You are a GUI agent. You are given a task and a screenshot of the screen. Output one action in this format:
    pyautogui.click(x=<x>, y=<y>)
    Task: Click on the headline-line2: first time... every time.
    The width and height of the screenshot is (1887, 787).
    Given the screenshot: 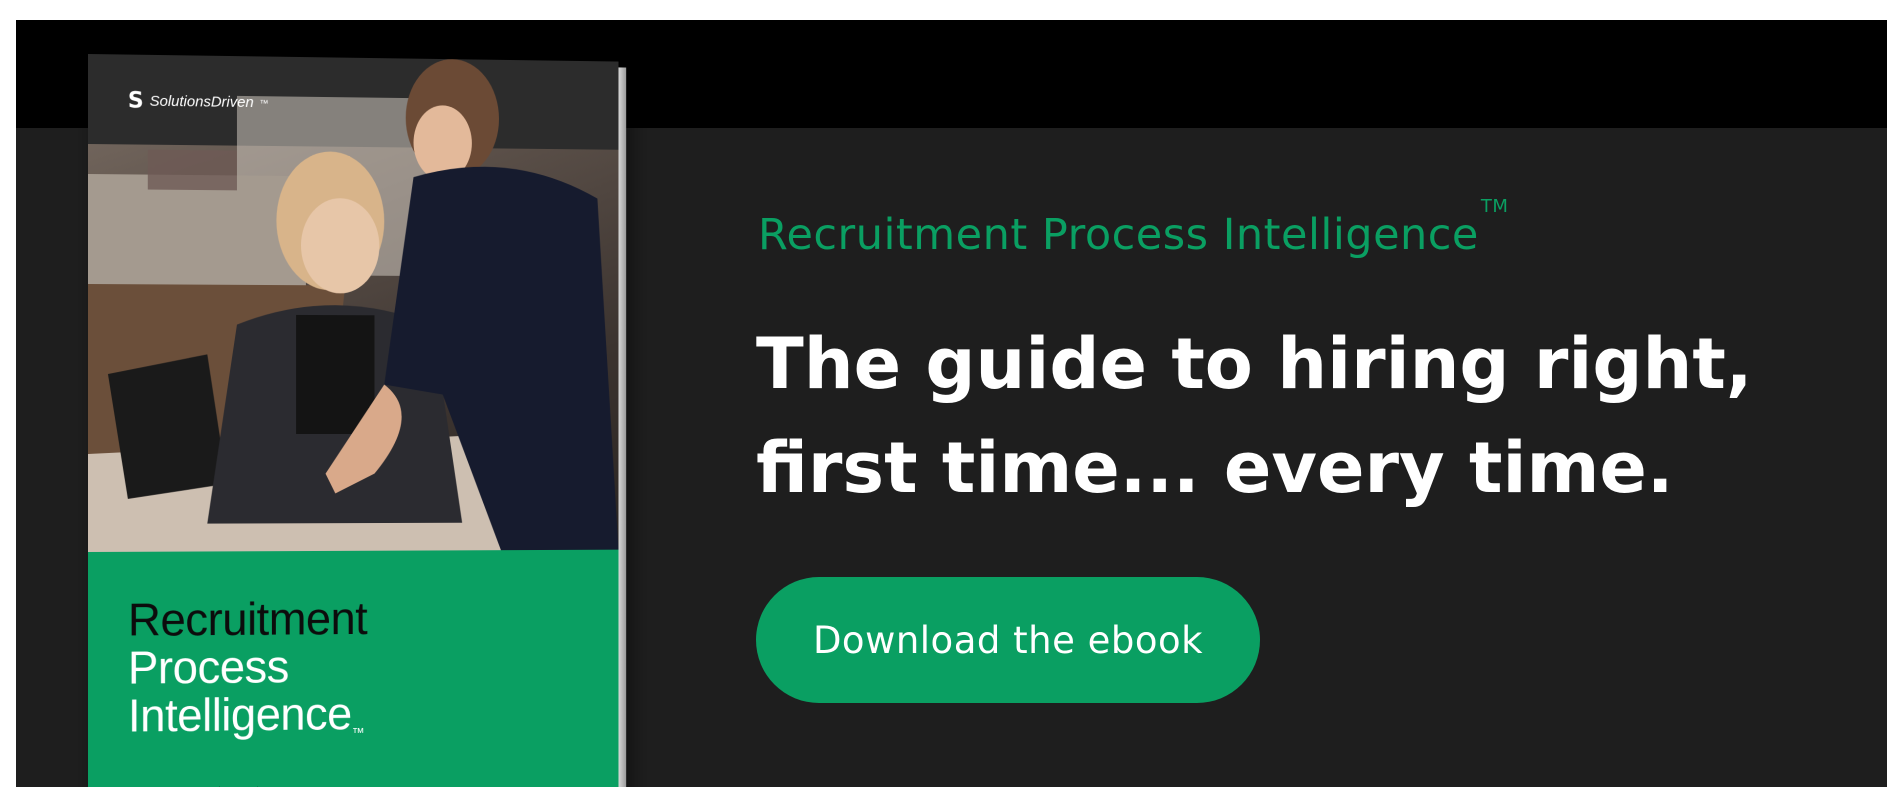 What is the action you would take?
    pyautogui.click(x=1215, y=468)
    